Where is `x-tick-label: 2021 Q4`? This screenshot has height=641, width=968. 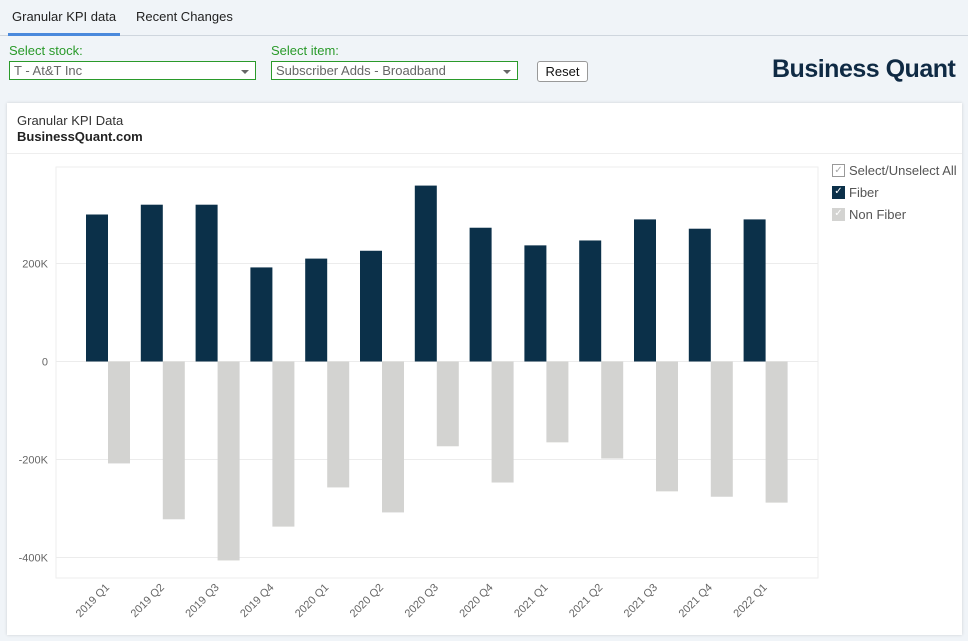
x-tick-label: 2021 Q4 is located at coordinates (696, 601).